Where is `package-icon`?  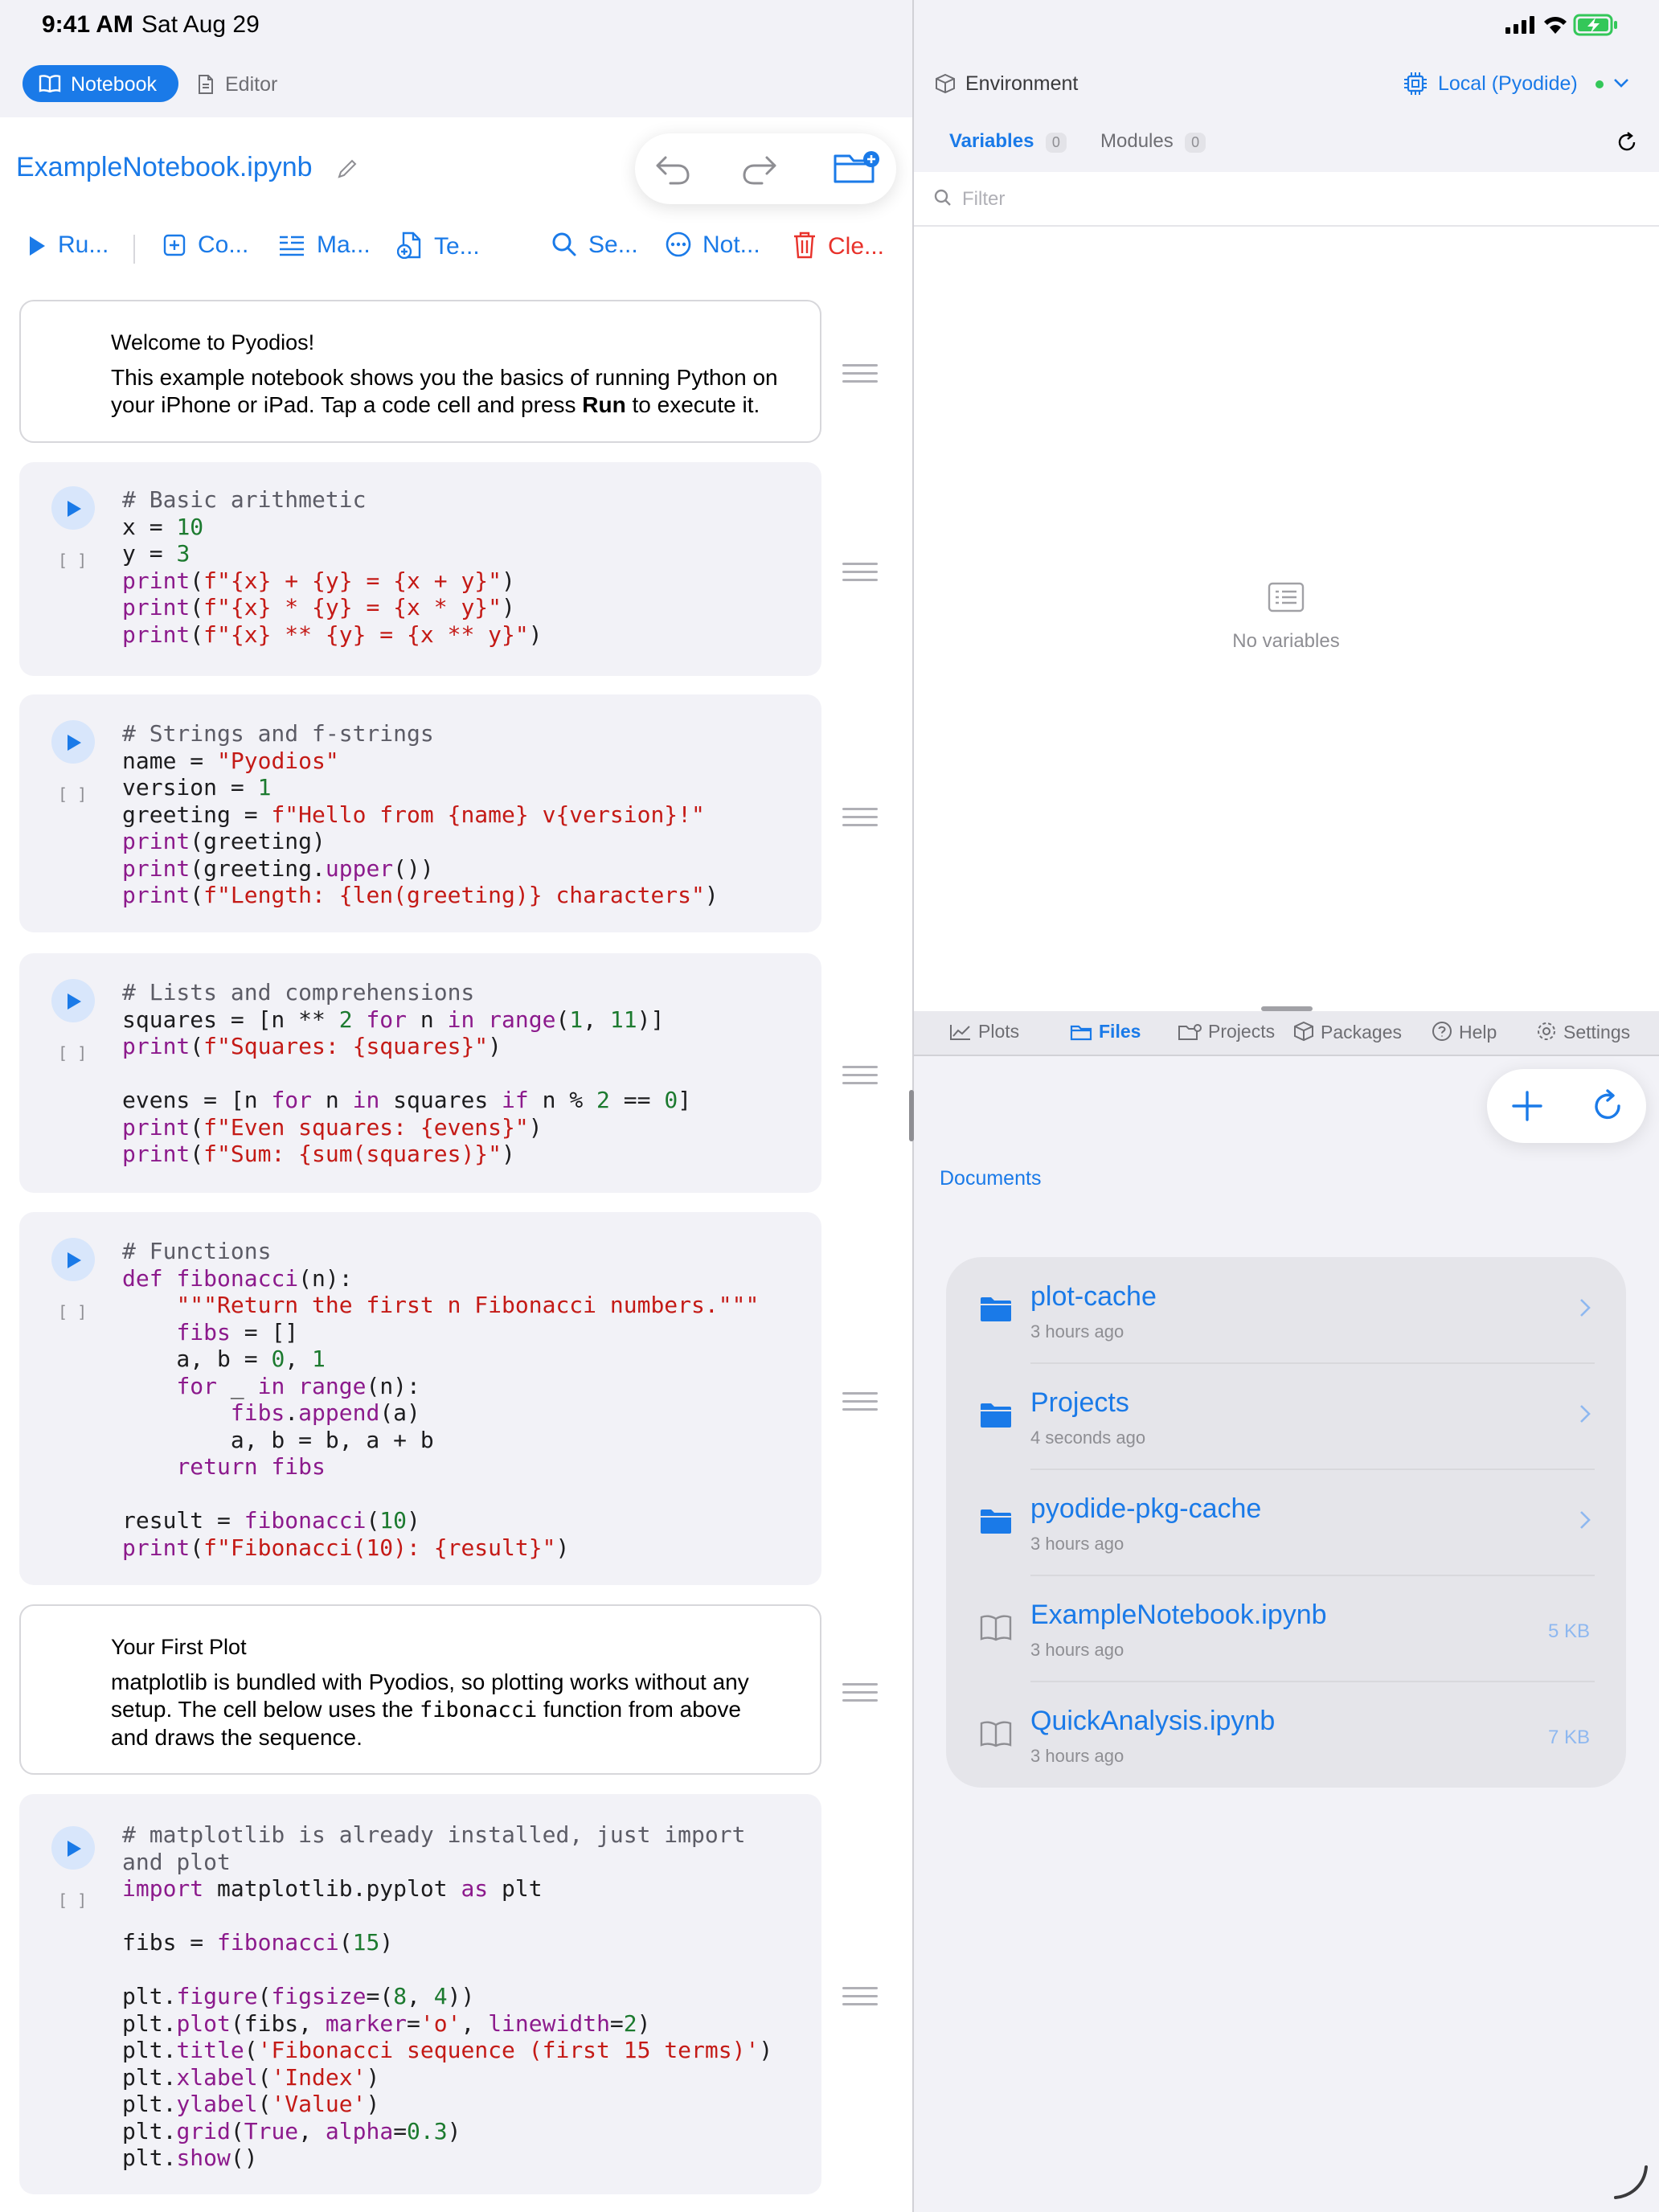
package-icon is located at coordinates (1303, 1031).